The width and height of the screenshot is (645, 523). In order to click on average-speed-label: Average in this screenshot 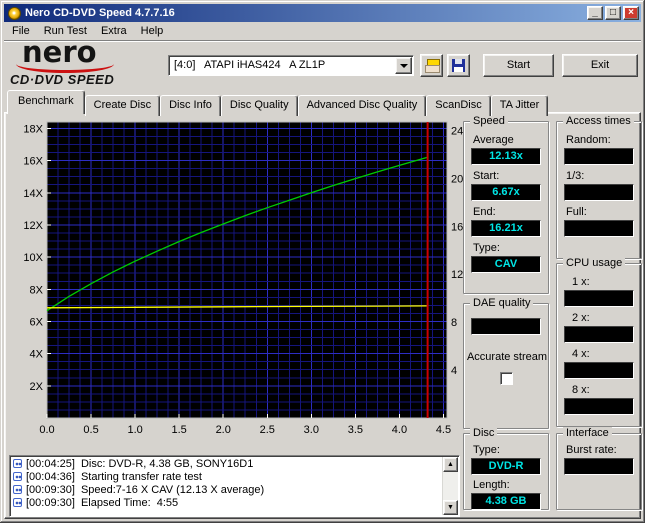, I will do `click(493, 140)`.